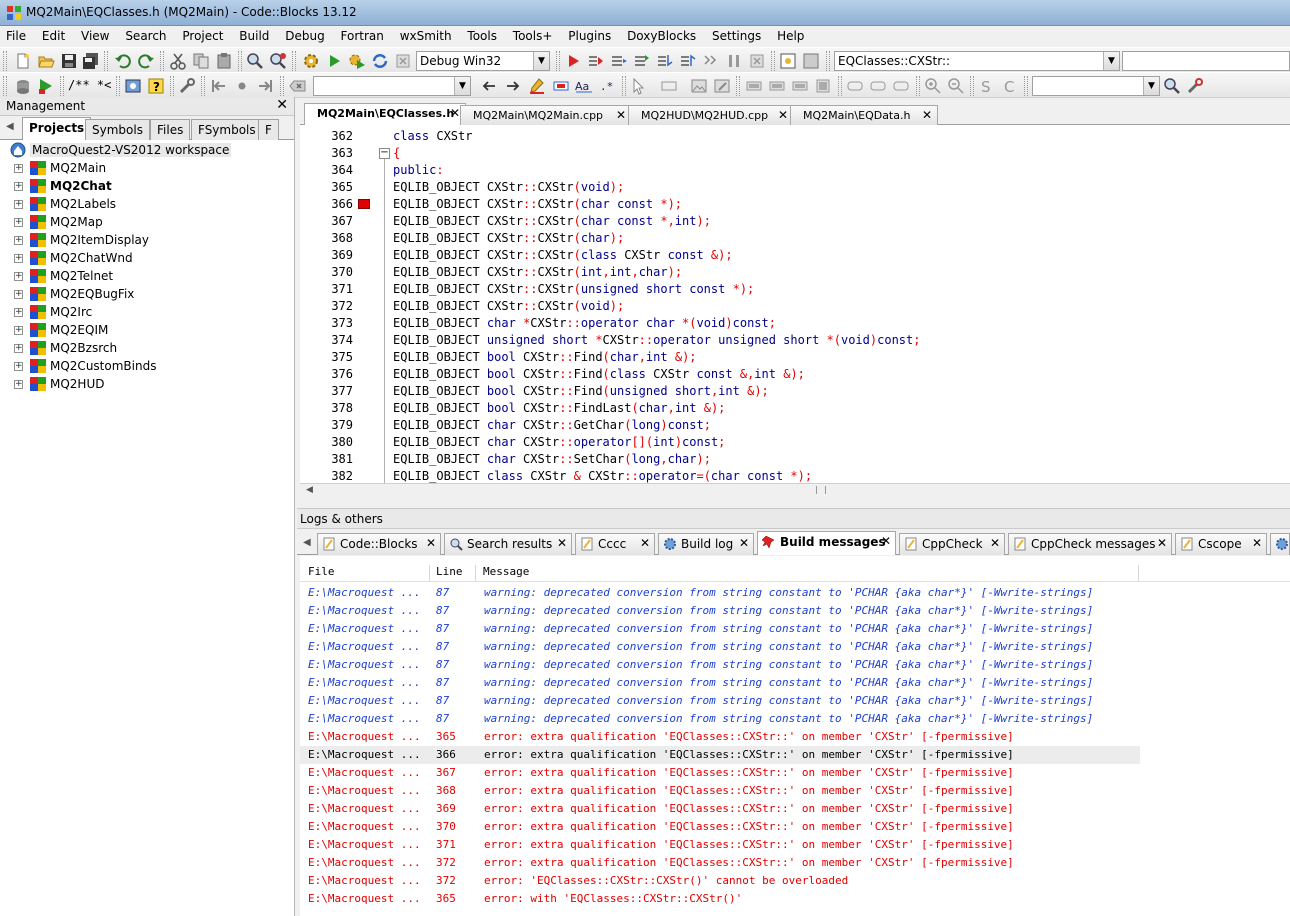  What do you see at coordinates (146, 312) in the screenshot?
I see `project-node: + MQ2Irc` at bounding box center [146, 312].